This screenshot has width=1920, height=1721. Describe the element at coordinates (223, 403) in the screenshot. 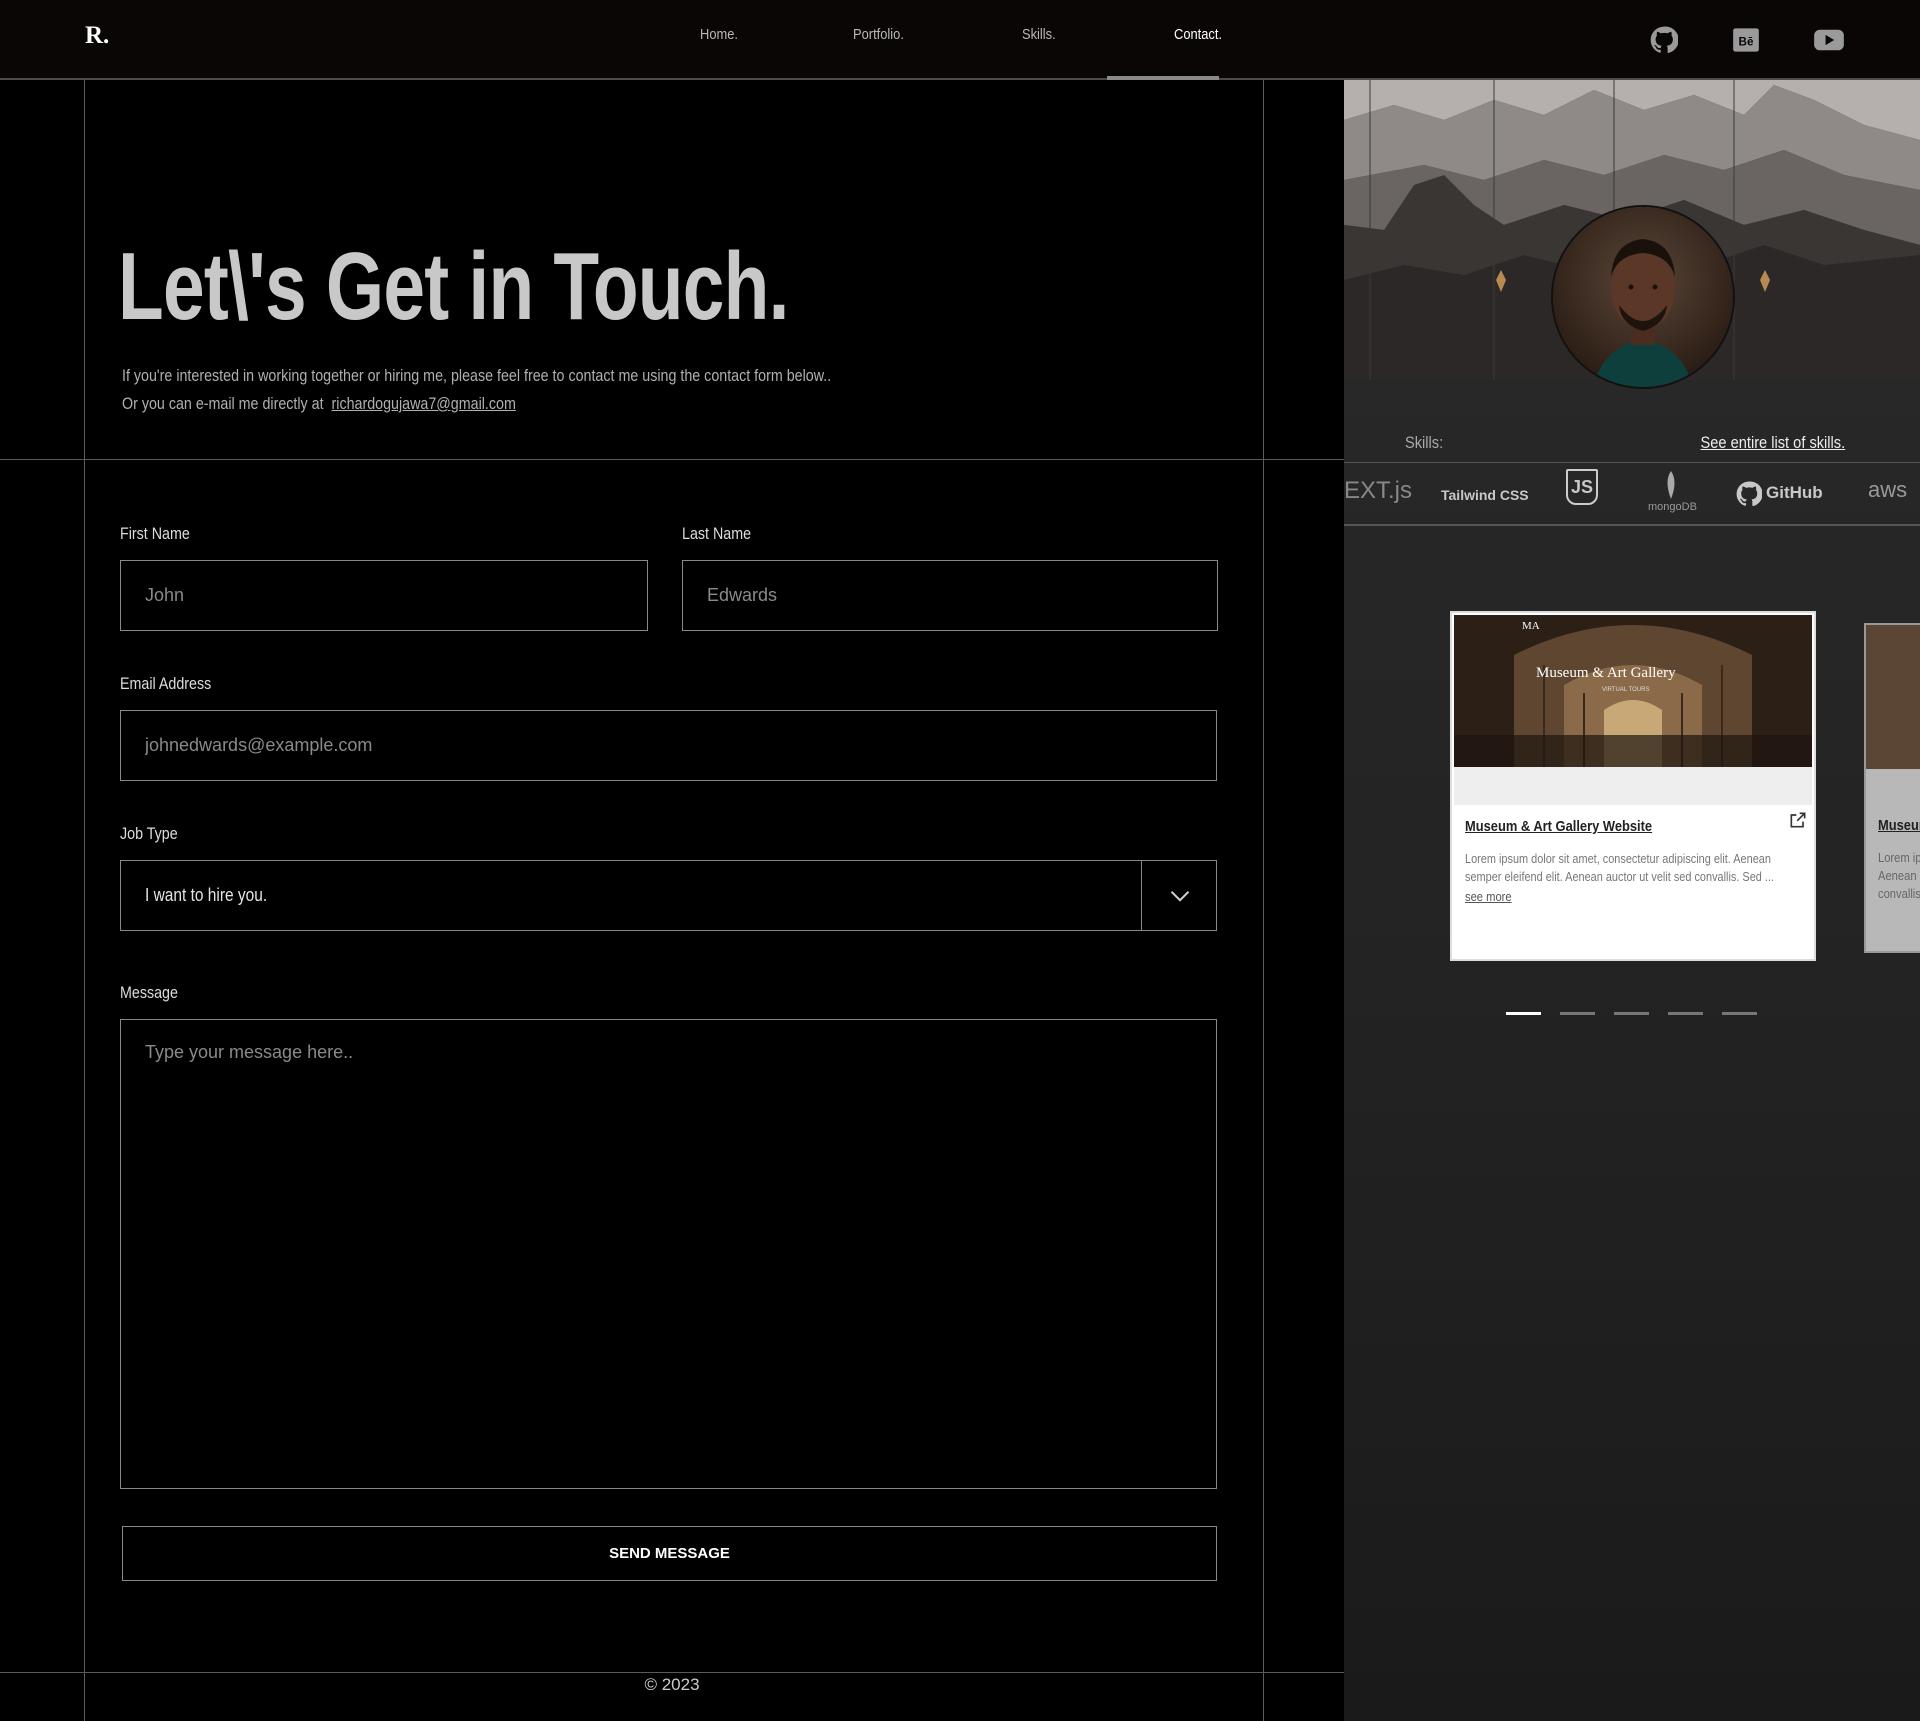

I see `hero-email-prefix: Or you can e-mail me directly at` at that location.